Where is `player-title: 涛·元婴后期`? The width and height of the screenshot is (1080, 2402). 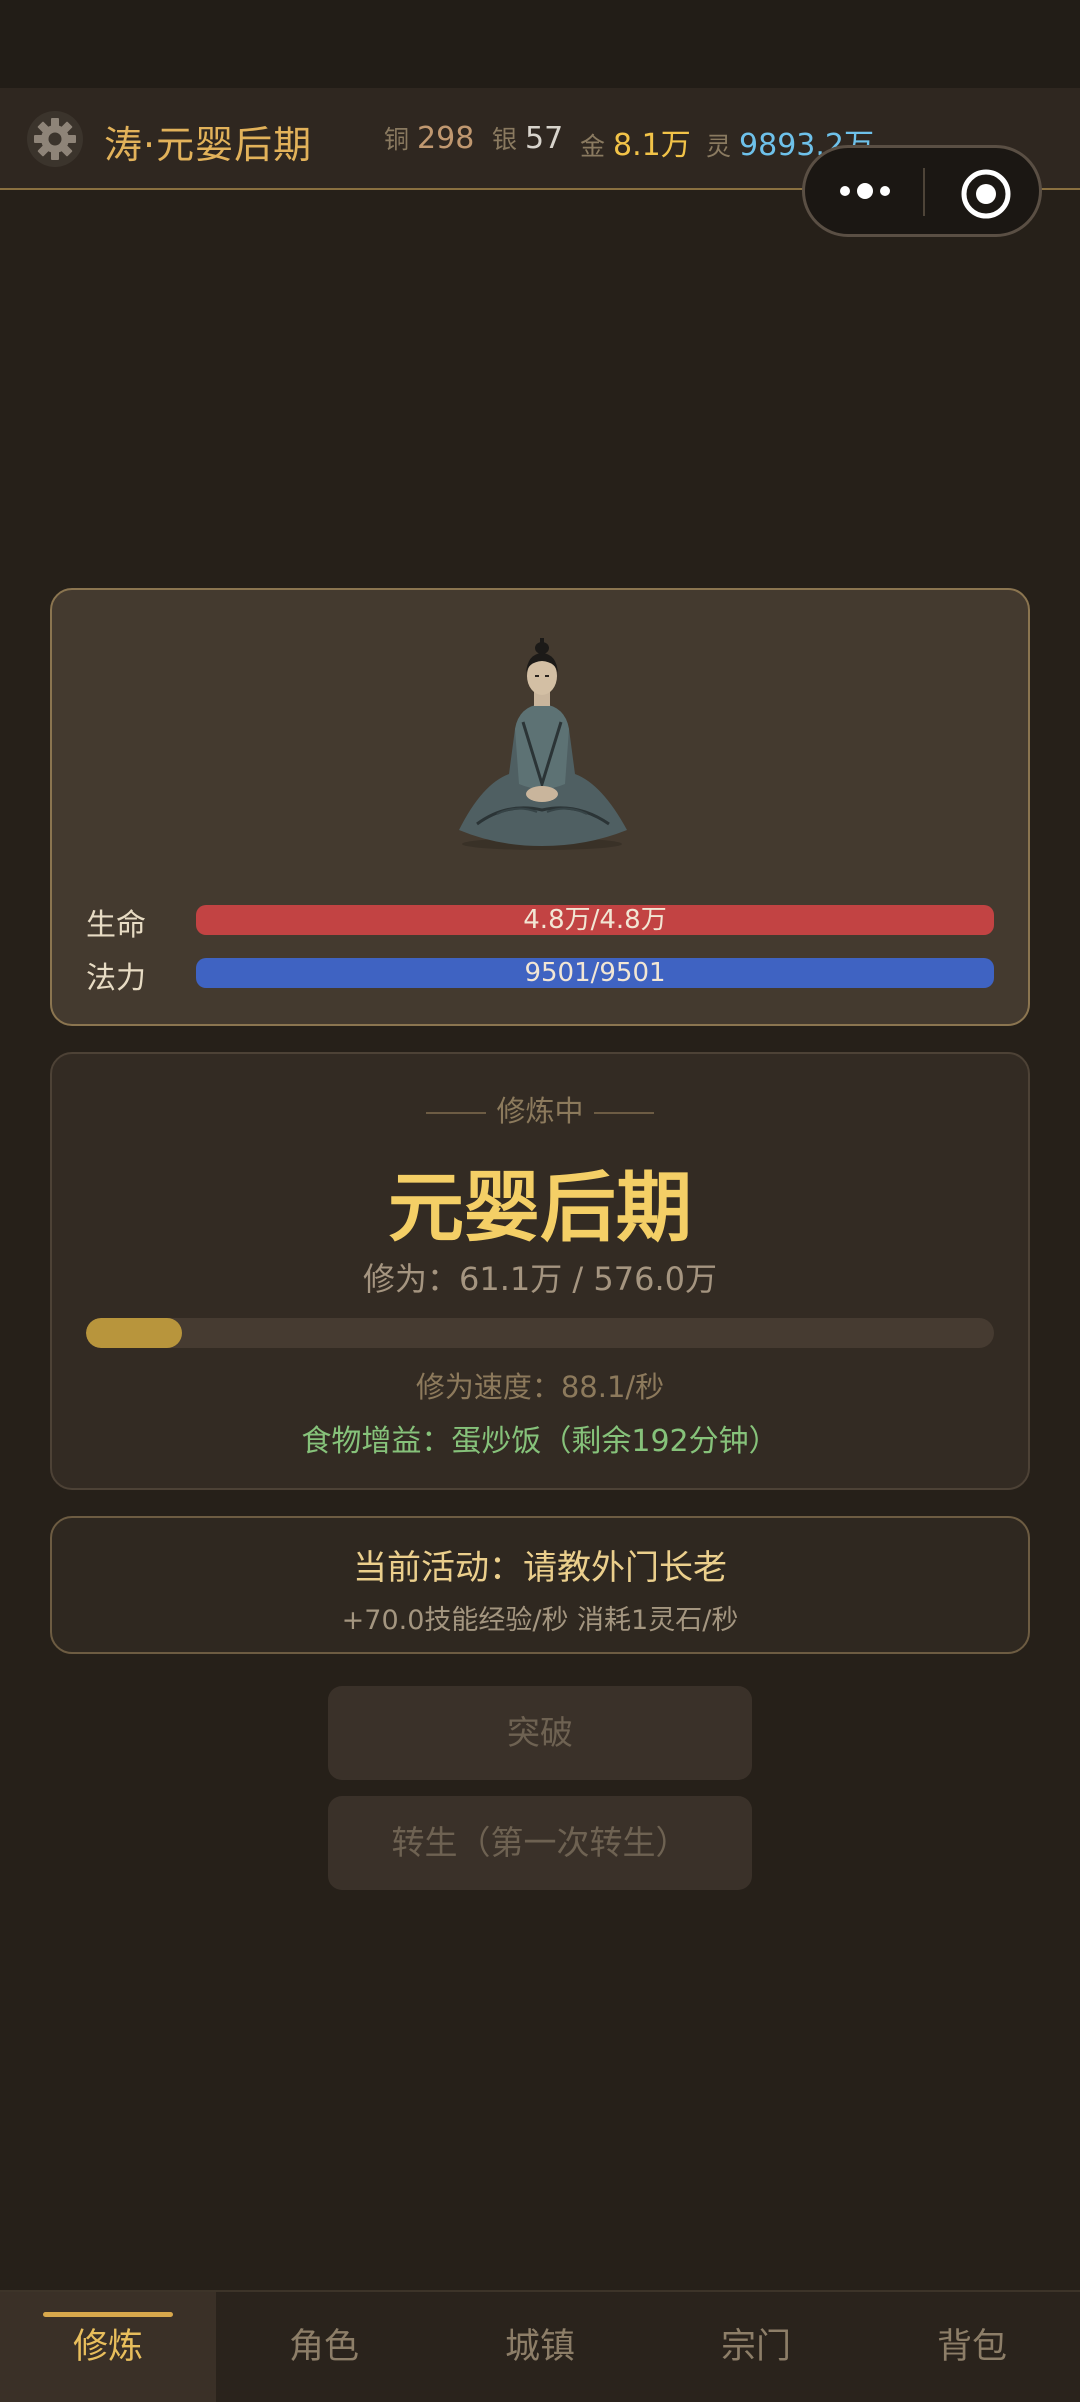
player-title: 涛·元婴后期 is located at coordinates (208, 145).